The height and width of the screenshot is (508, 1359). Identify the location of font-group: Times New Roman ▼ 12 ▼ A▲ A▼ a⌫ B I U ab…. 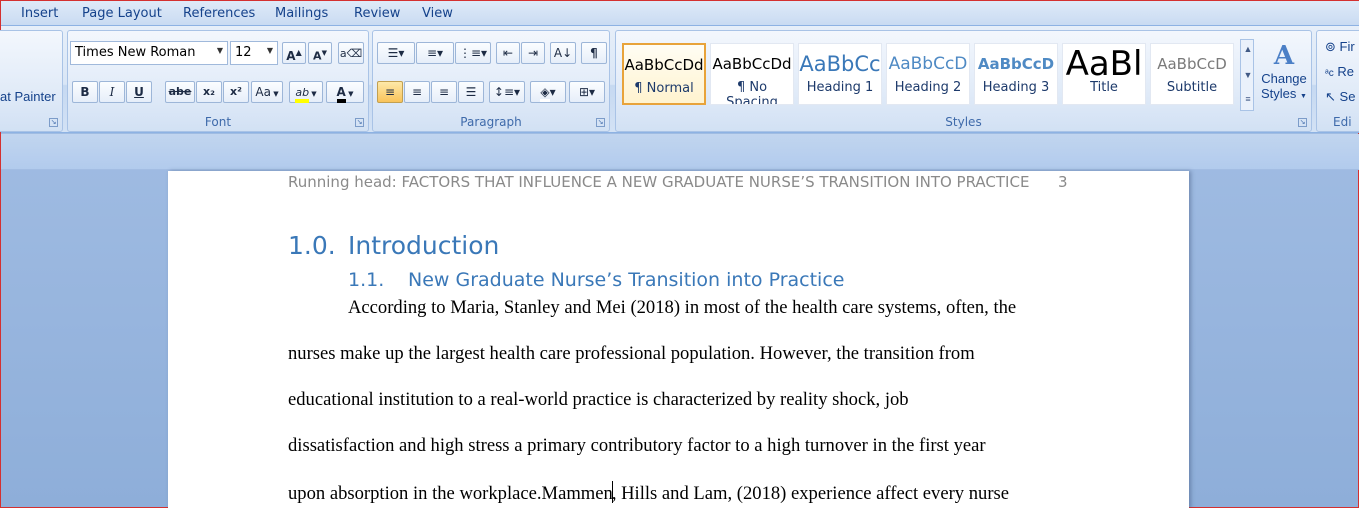
(218, 81).